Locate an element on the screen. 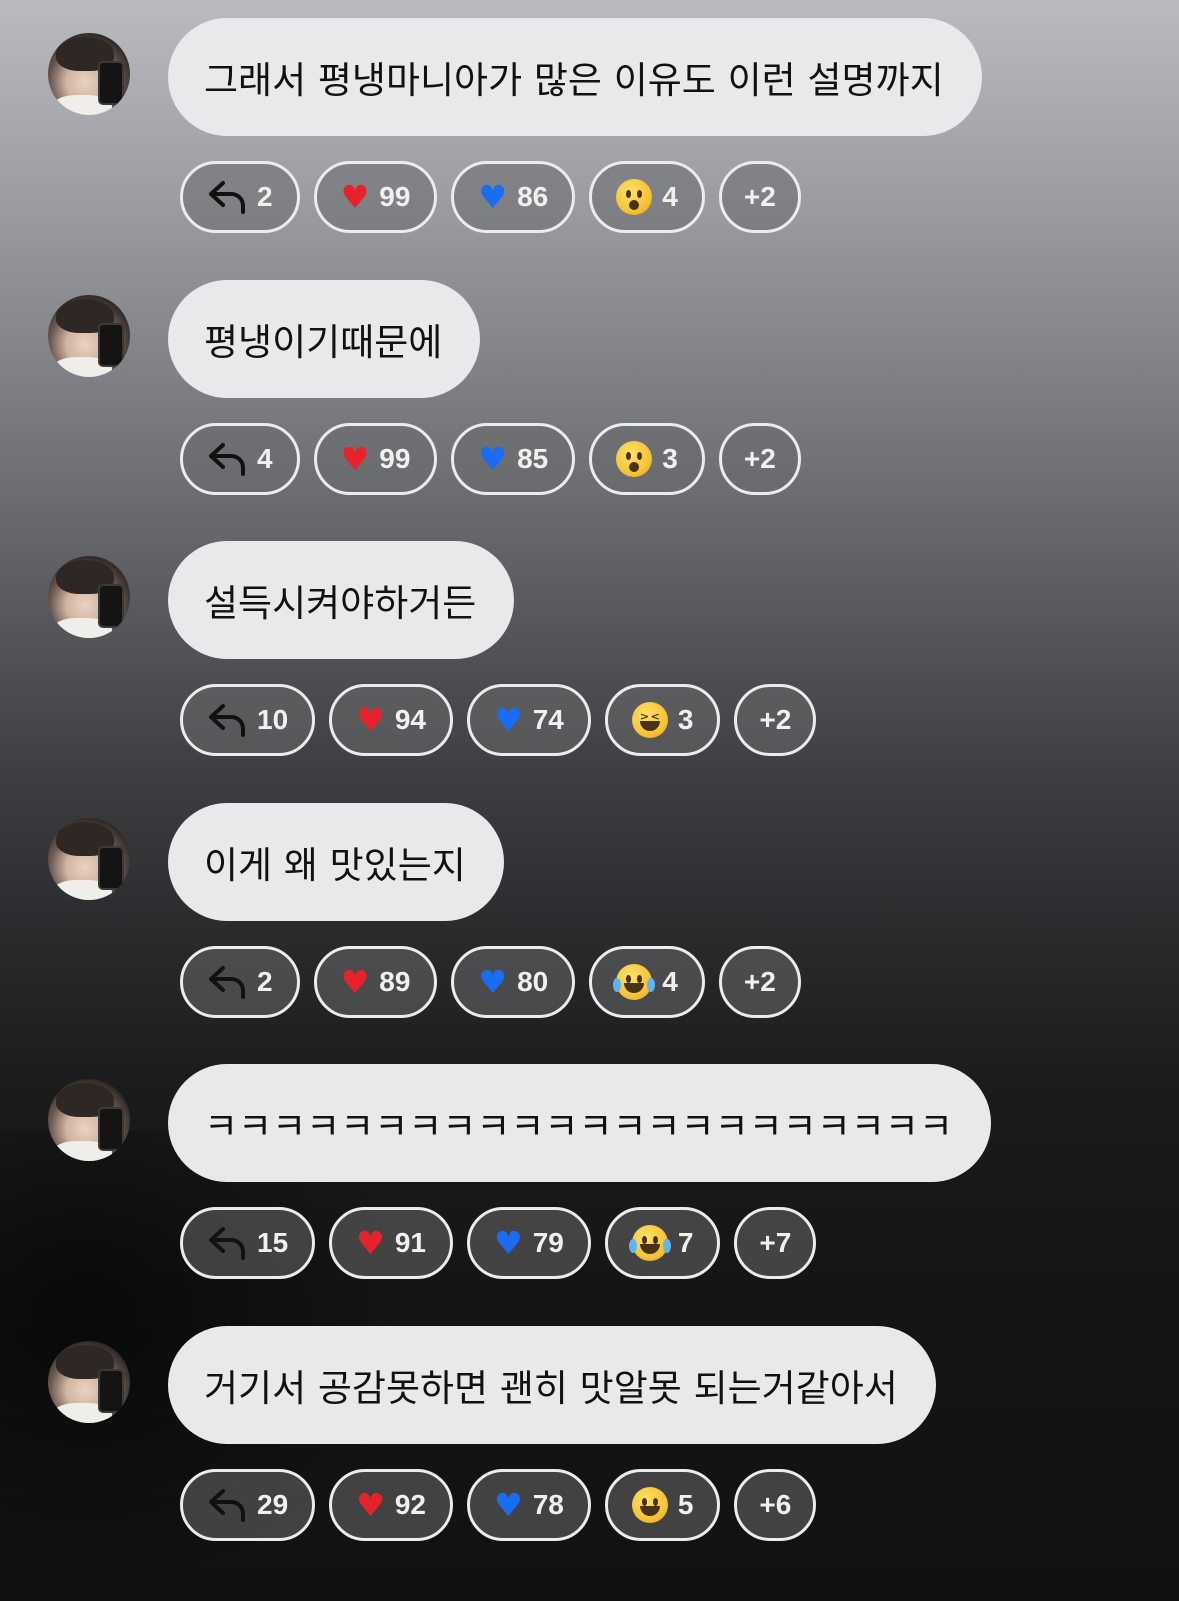 Image resolution: width=1179 pixels, height=1601 pixels. reaction-count: 91 is located at coordinates (410, 1242).